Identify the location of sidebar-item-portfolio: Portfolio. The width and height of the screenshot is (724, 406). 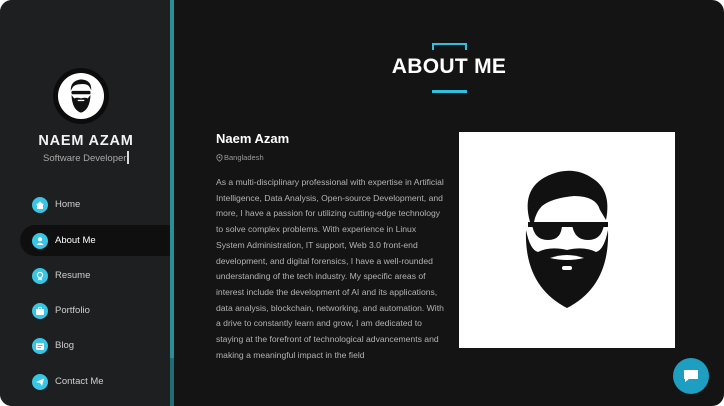
(95, 310).